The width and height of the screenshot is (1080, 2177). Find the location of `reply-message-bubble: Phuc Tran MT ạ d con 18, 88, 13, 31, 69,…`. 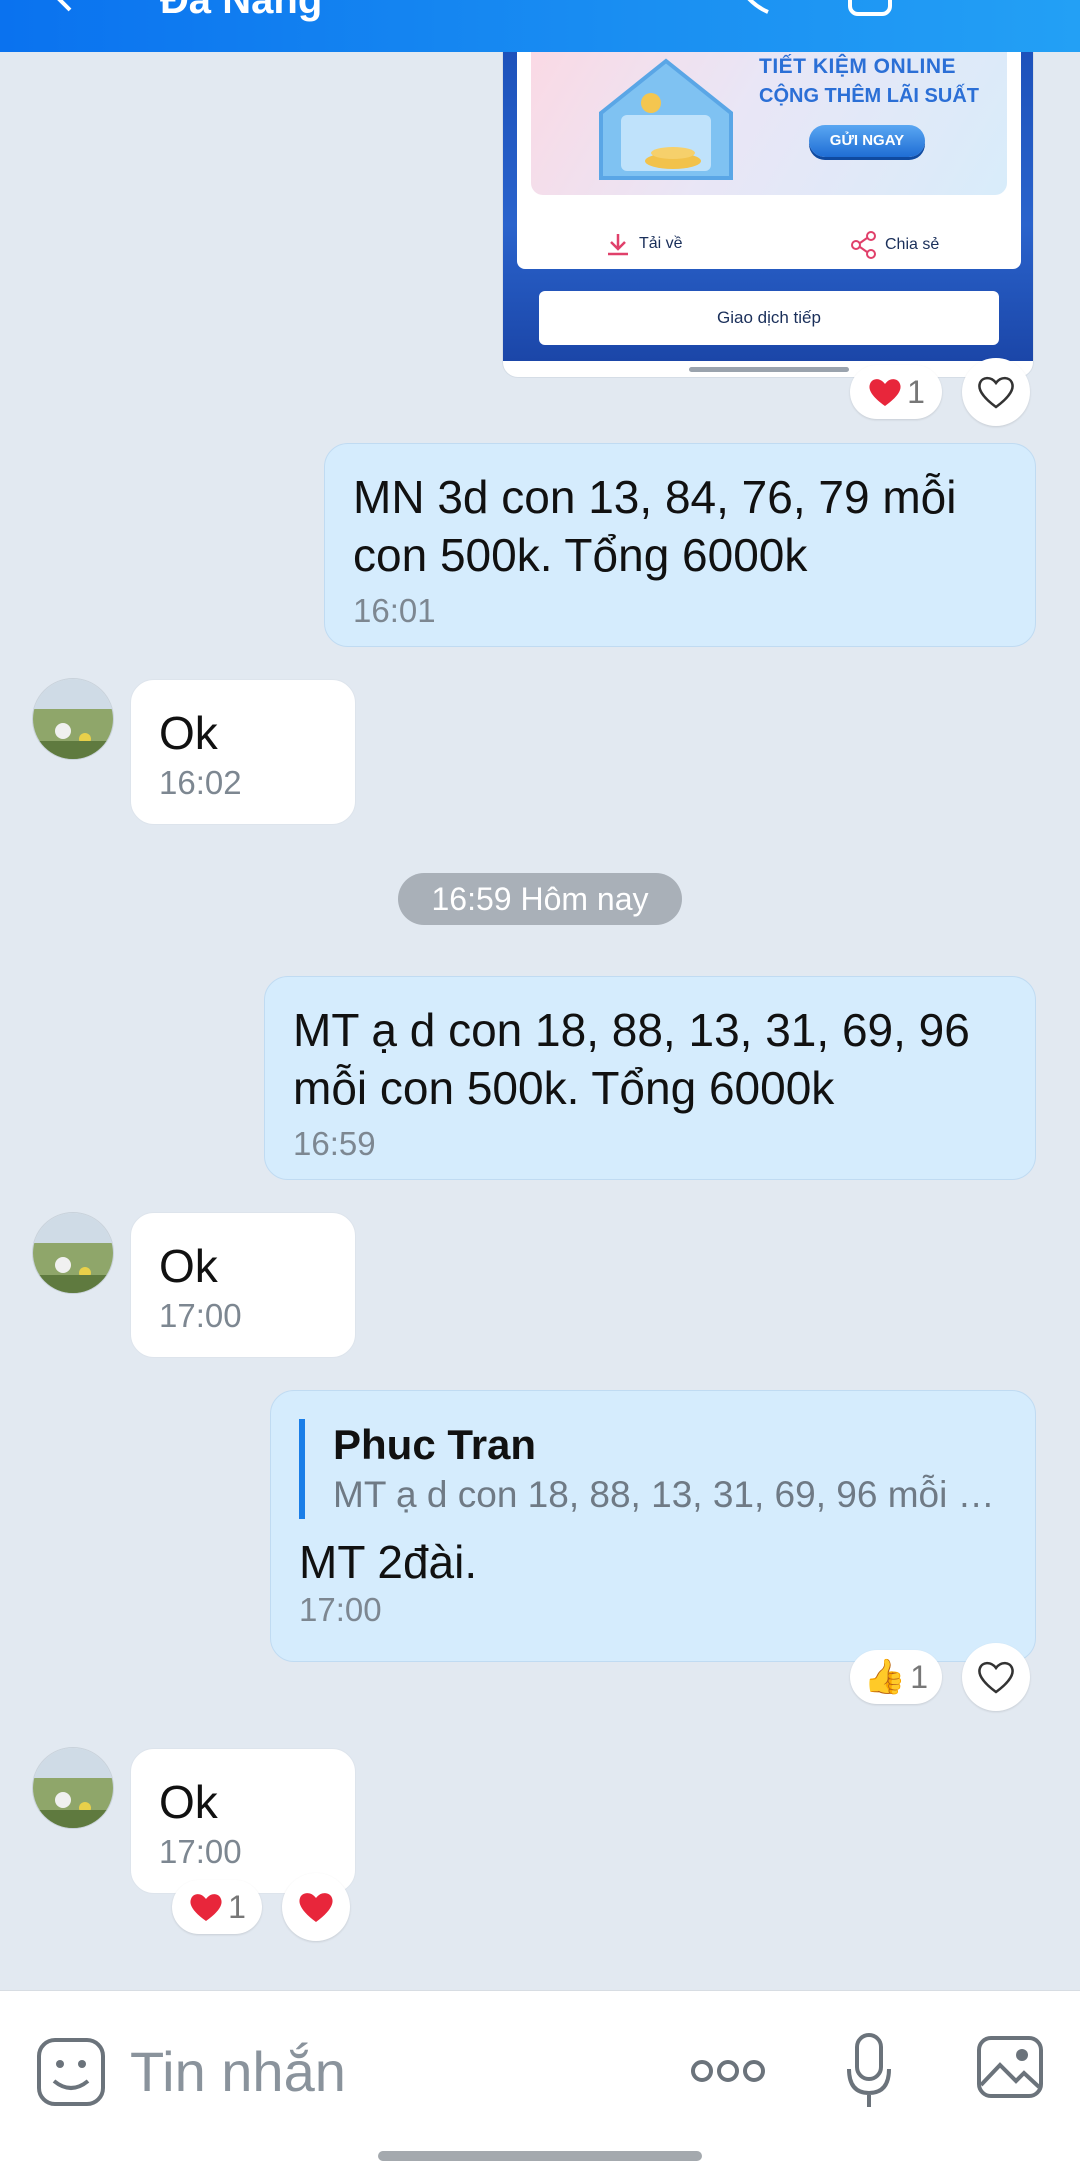

reply-message-bubble: Phuc Tran MT ạ d con 18, 88, 13, 31, 69,… is located at coordinates (653, 1526).